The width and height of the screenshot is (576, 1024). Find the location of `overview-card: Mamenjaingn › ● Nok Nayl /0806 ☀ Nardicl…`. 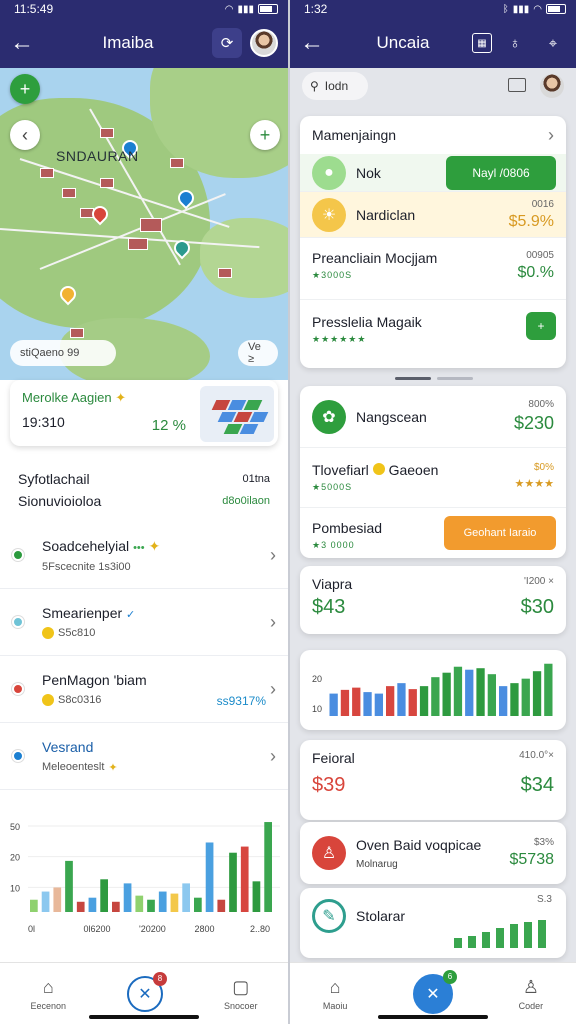

overview-card: Mamenjaingn › ● Nok Nayl /0806 ☀ Nardicl… is located at coordinates (433, 242).